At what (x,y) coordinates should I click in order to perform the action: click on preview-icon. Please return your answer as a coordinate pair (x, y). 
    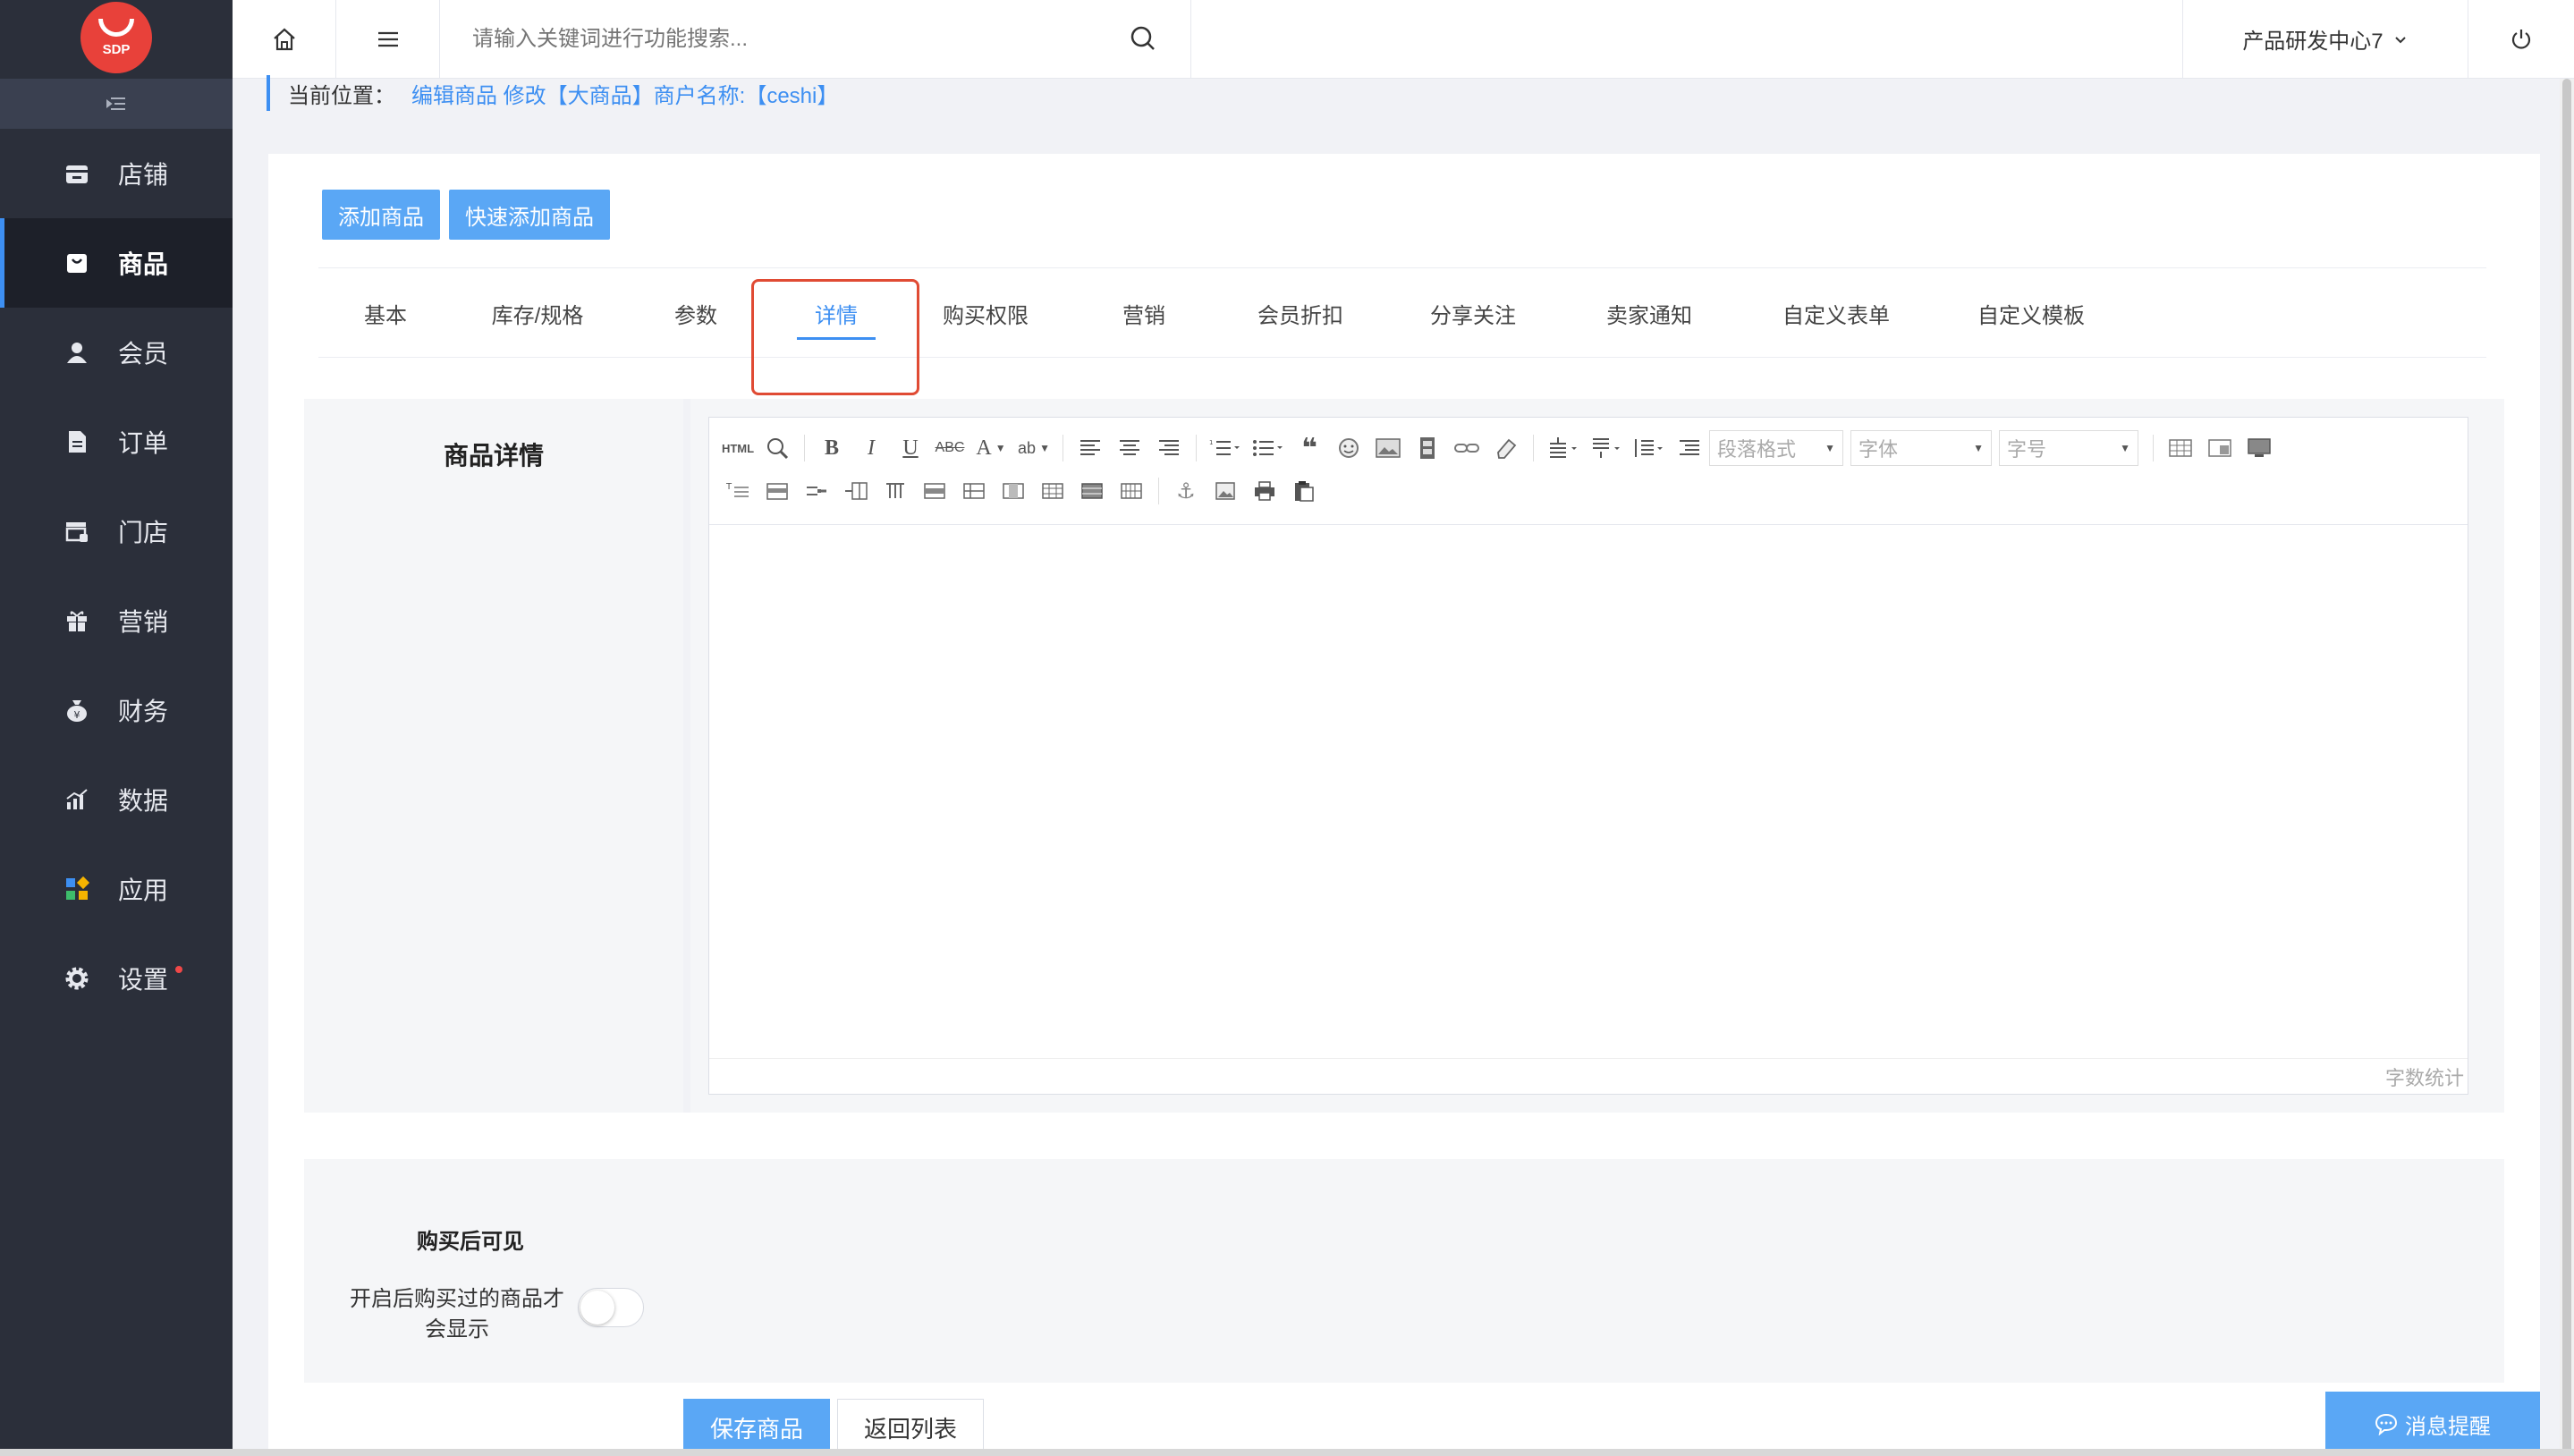
    Looking at the image, I should click on (777, 448).